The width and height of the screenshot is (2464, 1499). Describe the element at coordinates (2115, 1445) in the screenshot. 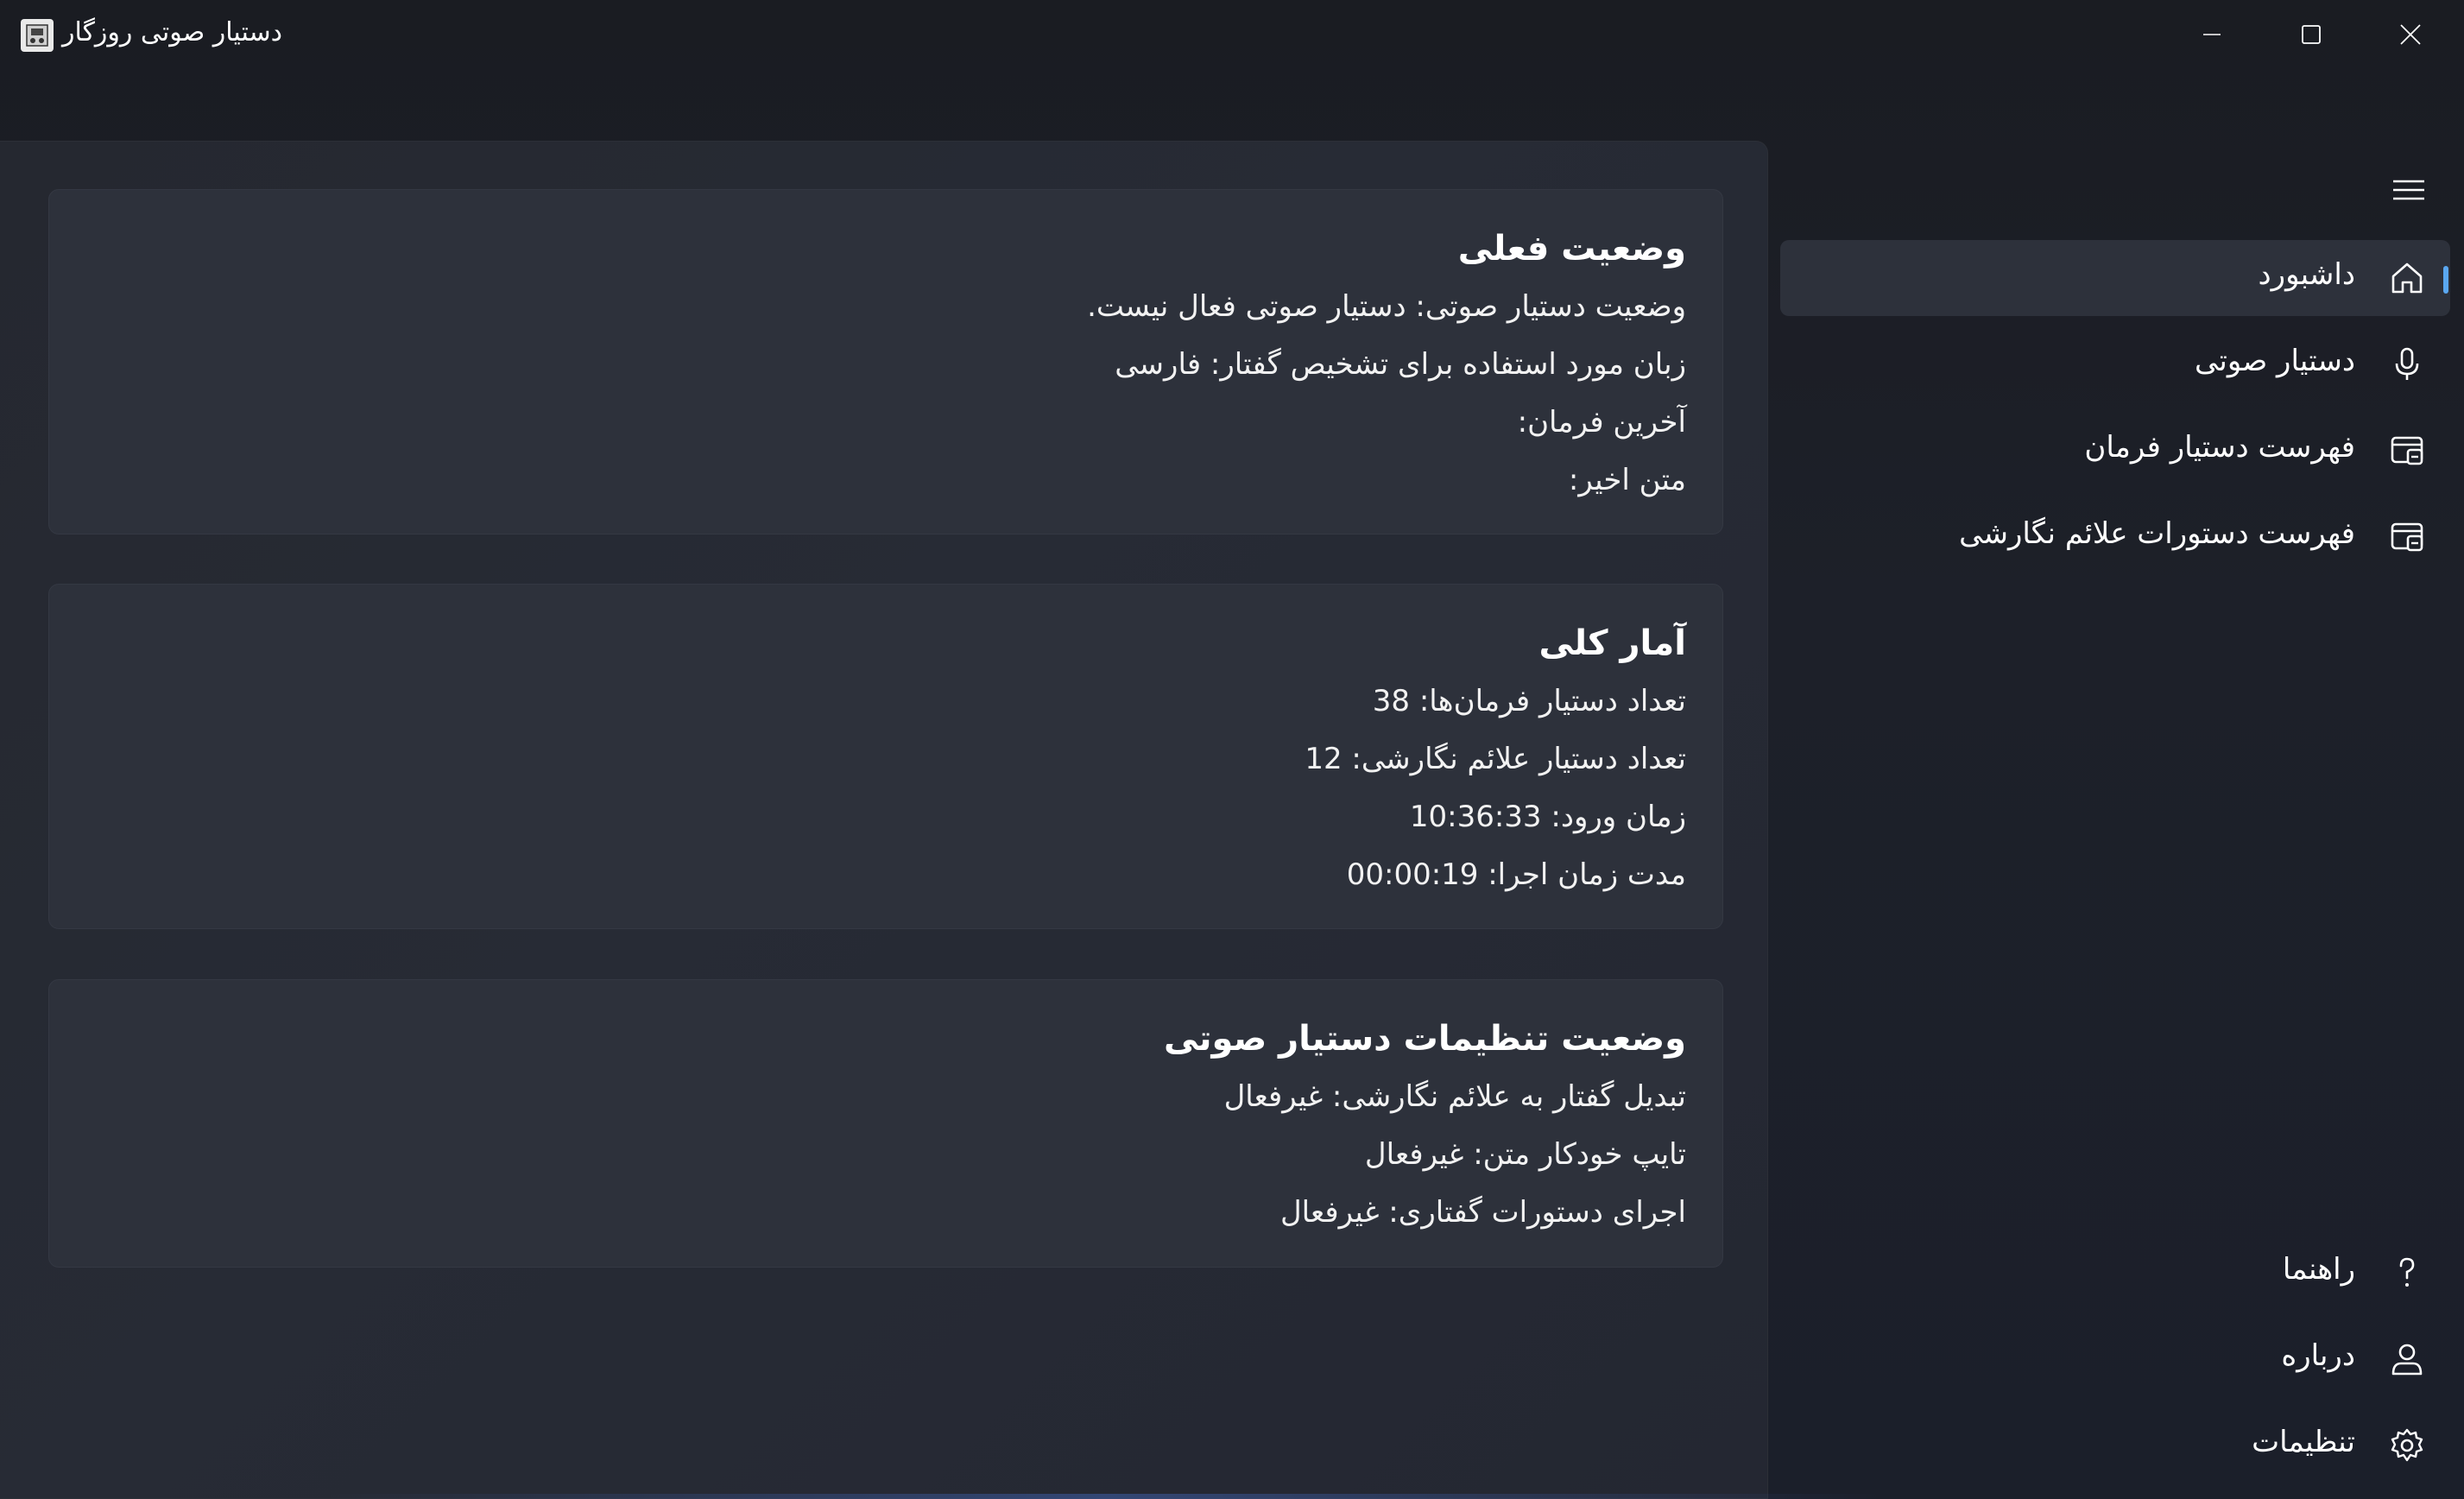

I see `sidebar-item-settings: تنظیمات` at that location.